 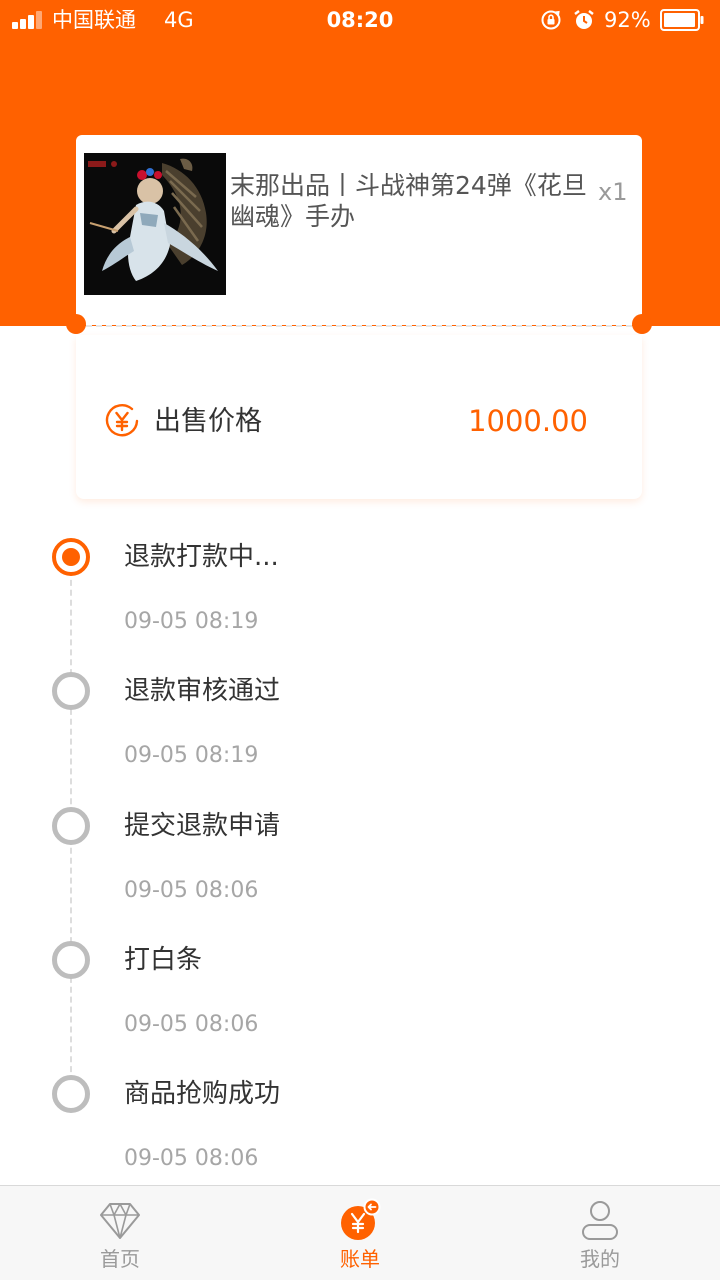 I want to click on product-title: 末那出品丨斗战神第24弹《花旦幽魂》手办, so click(x=408, y=201).